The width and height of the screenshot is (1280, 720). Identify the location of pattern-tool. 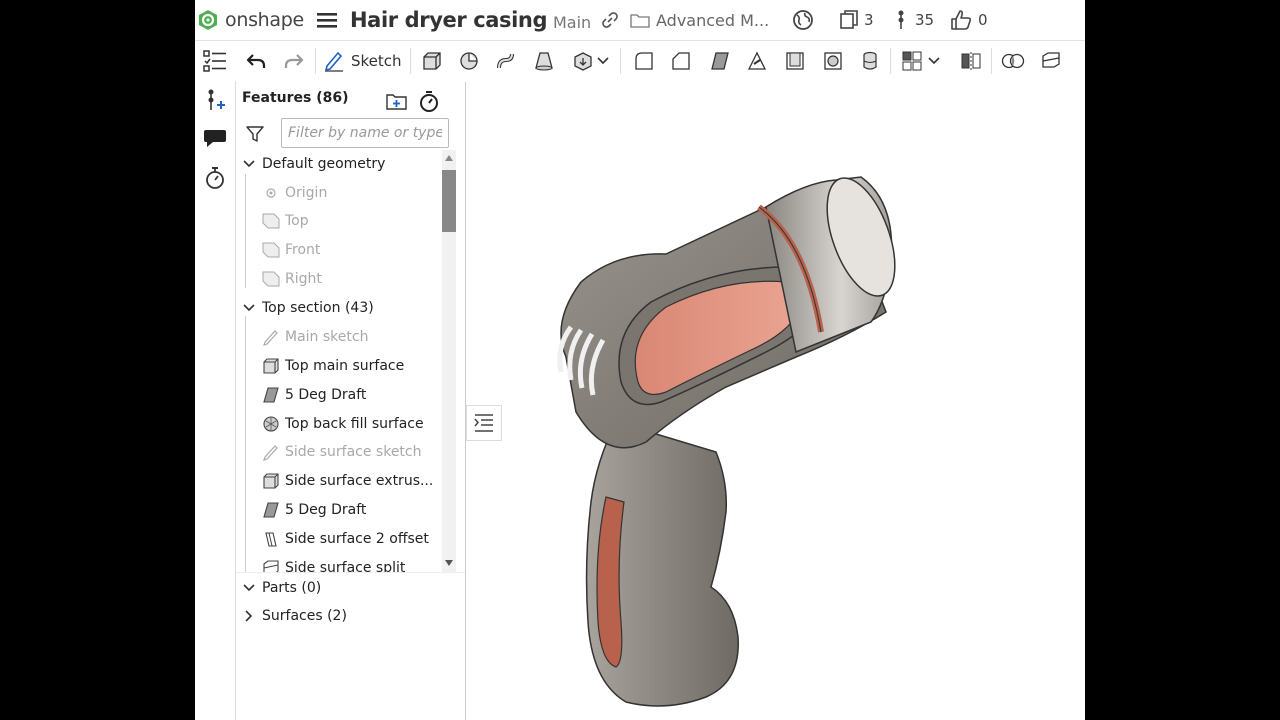
(912, 61).